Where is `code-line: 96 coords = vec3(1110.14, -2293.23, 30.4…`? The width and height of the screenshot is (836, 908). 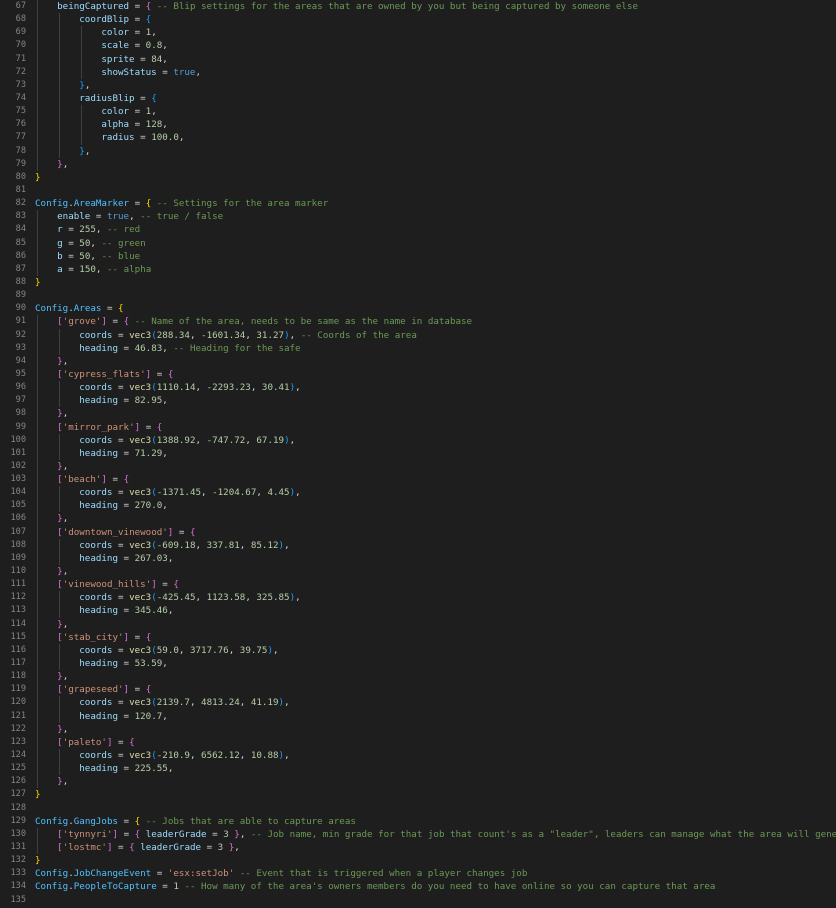 code-line: 96 coords = vec3(1110.14, -2293.23, 30.4… is located at coordinates (418, 388).